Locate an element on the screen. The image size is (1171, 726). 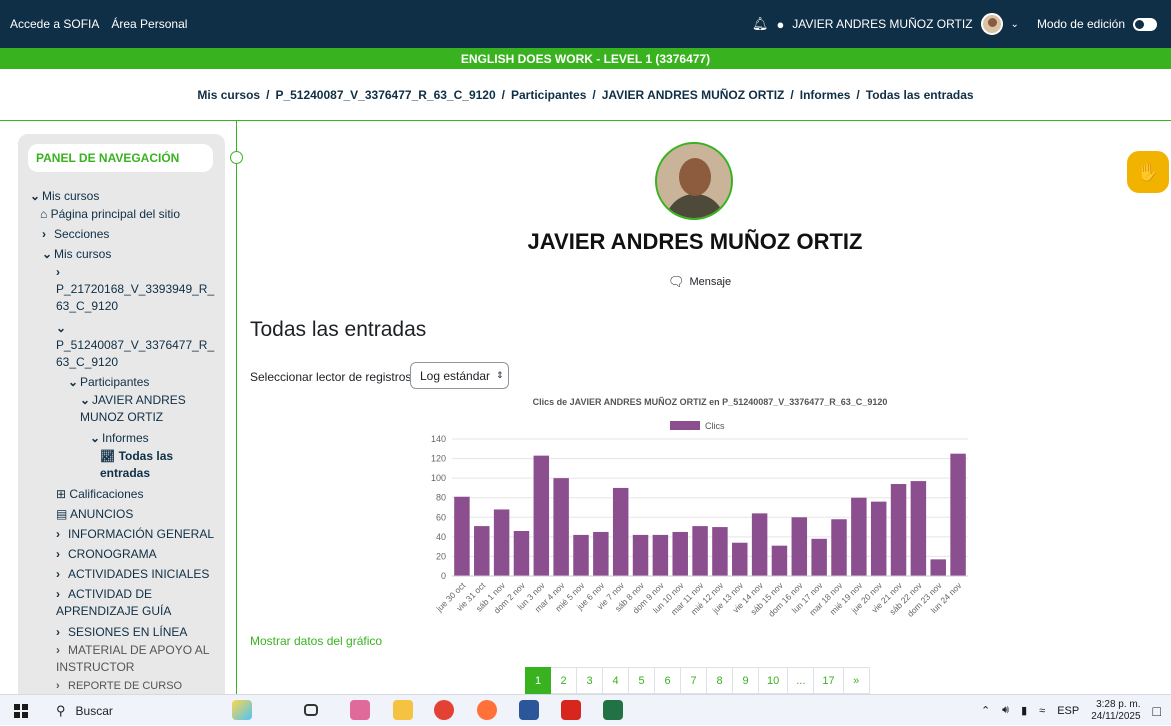
bell-icon: 🔔︎ is located at coordinates (760, 24).